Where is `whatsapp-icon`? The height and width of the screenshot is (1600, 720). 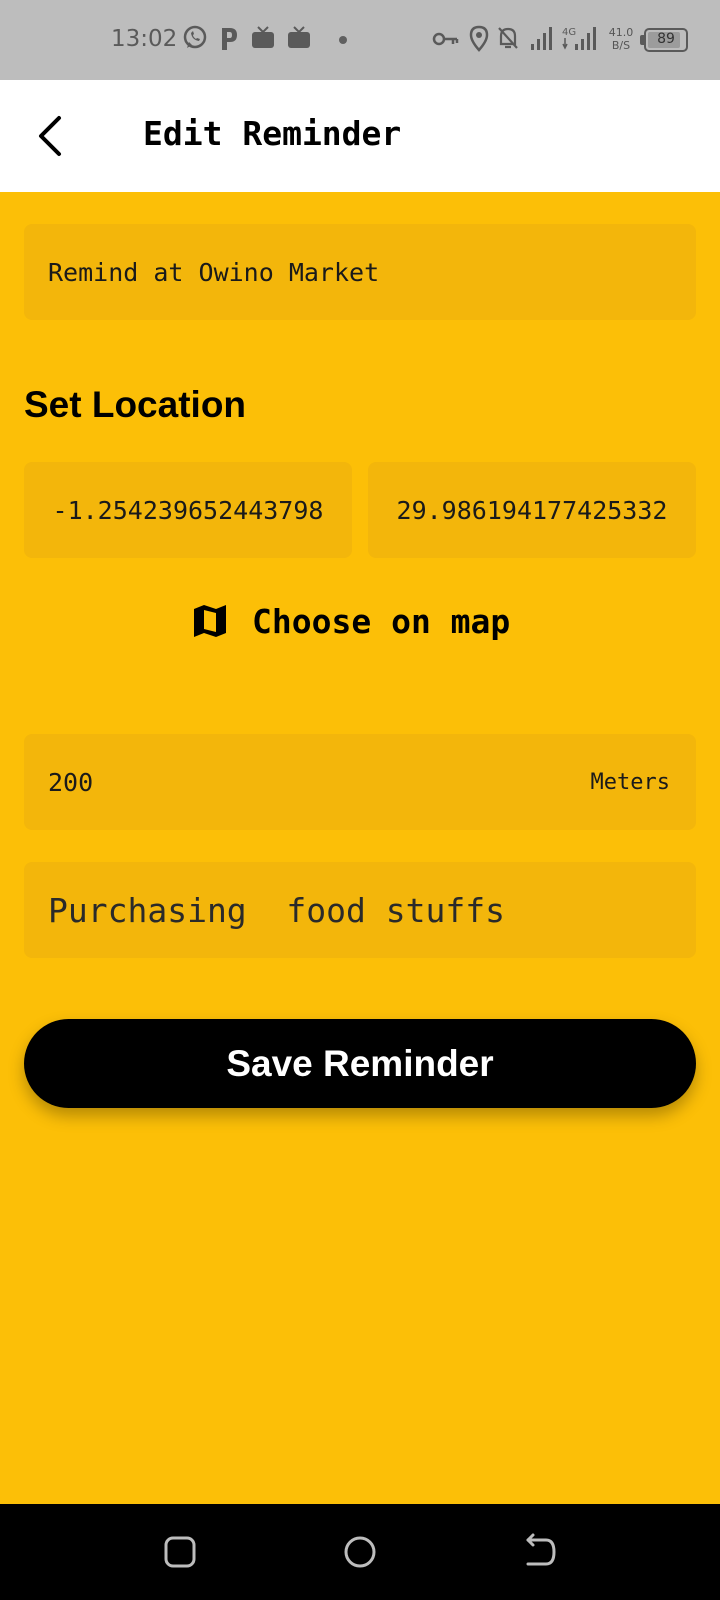 whatsapp-icon is located at coordinates (195, 37).